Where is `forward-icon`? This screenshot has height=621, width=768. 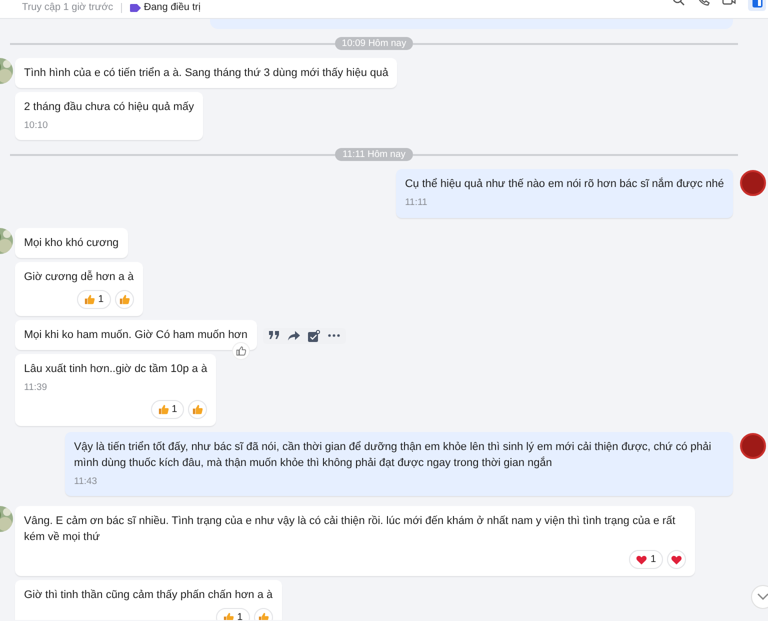
forward-icon is located at coordinates (294, 335).